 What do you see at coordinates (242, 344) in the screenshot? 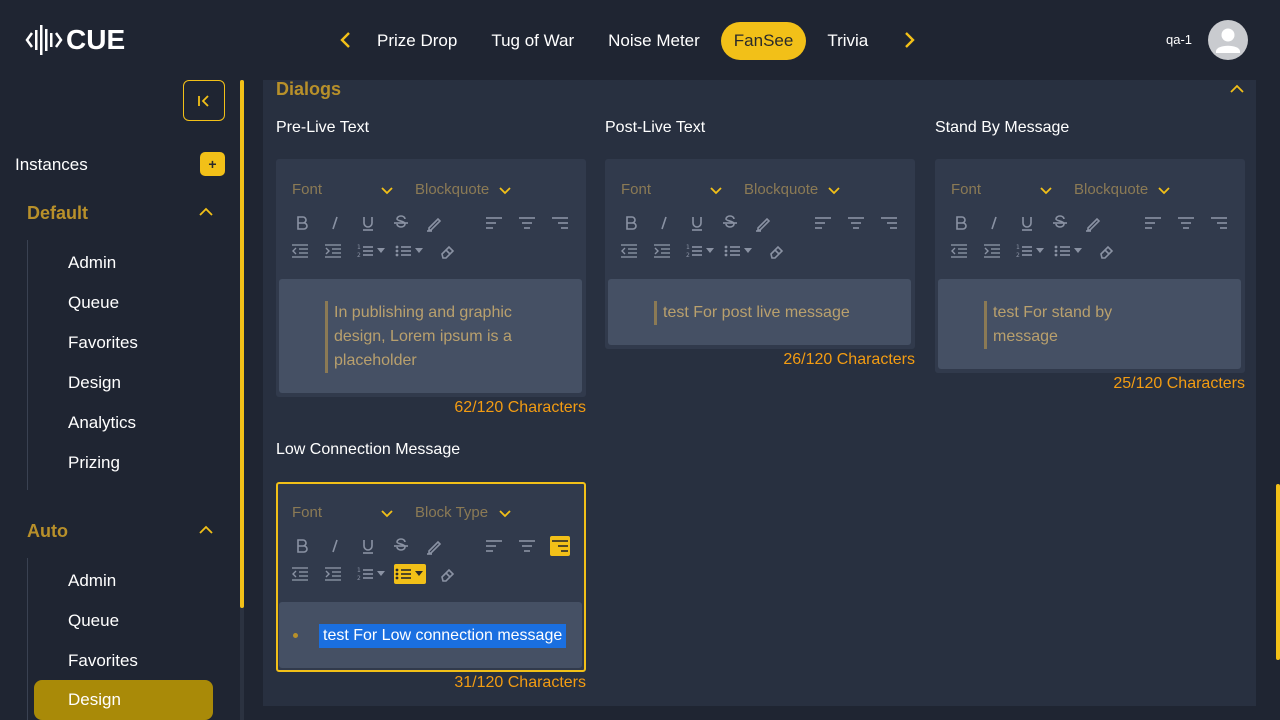
I see `sidebar-scrollbar-thumb` at bounding box center [242, 344].